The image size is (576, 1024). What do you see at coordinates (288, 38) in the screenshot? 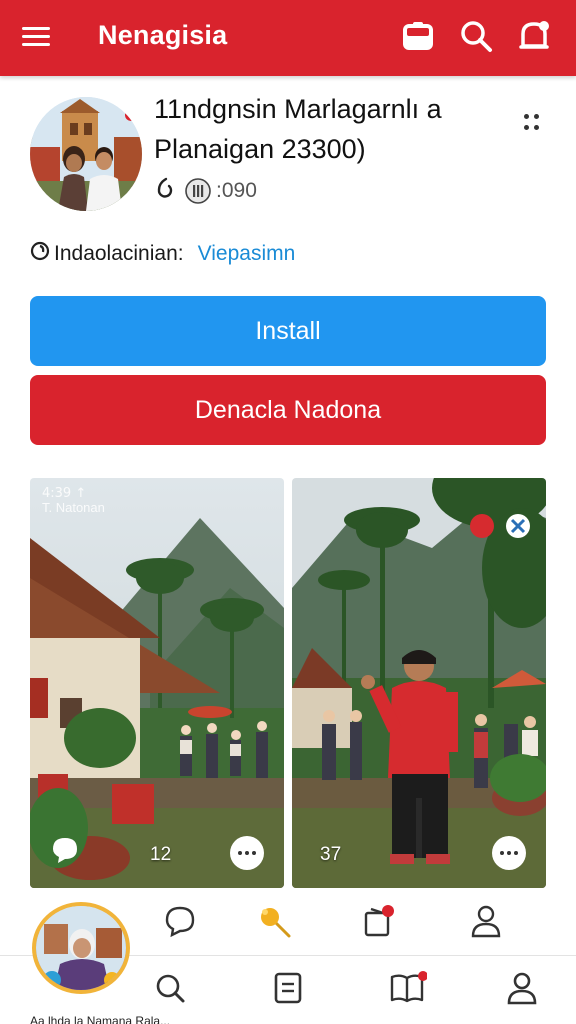
I see `app-bar: Nenagisia` at bounding box center [288, 38].